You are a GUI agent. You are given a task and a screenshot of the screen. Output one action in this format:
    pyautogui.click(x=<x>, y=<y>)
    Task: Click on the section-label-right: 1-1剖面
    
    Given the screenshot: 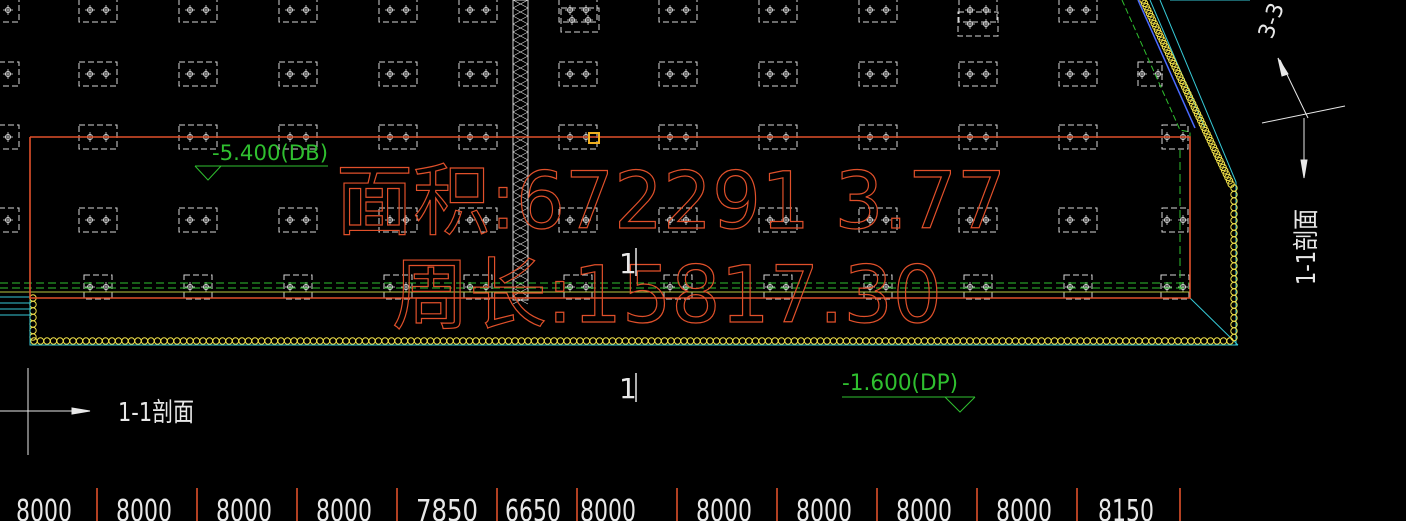 What is the action you would take?
    pyautogui.click(x=1307, y=247)
    